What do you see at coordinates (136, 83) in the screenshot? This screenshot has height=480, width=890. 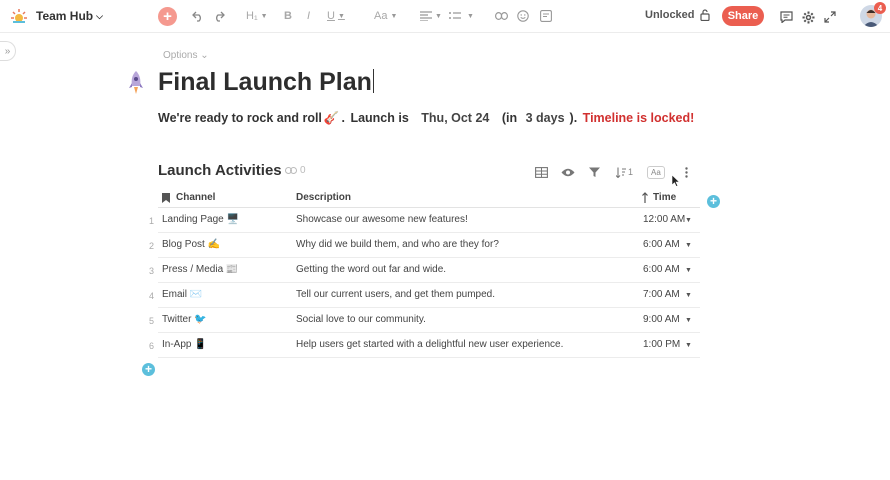 I see `rocket-icon` at bounding box center [136, 83].